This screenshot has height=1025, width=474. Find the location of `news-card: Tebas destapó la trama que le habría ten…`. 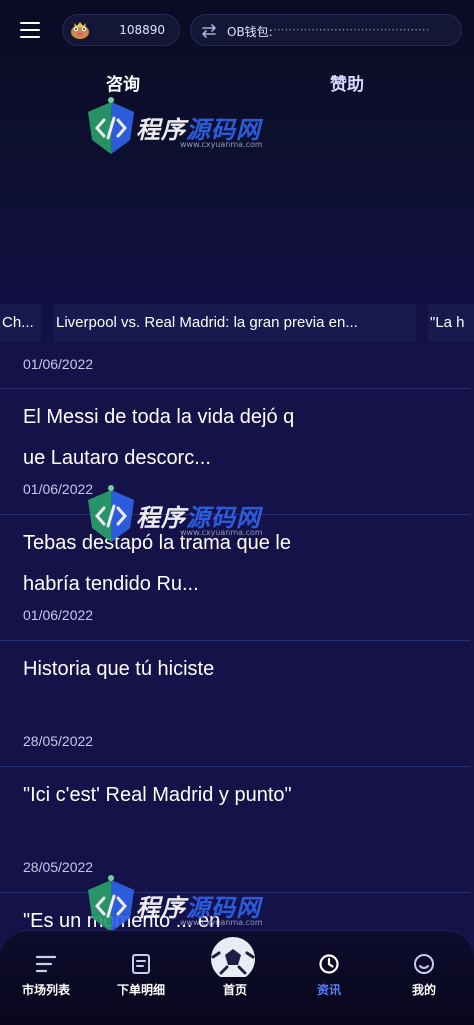

news-card: Tebas destapó la trama que le habría ten… is located at coordinates (235, 579).